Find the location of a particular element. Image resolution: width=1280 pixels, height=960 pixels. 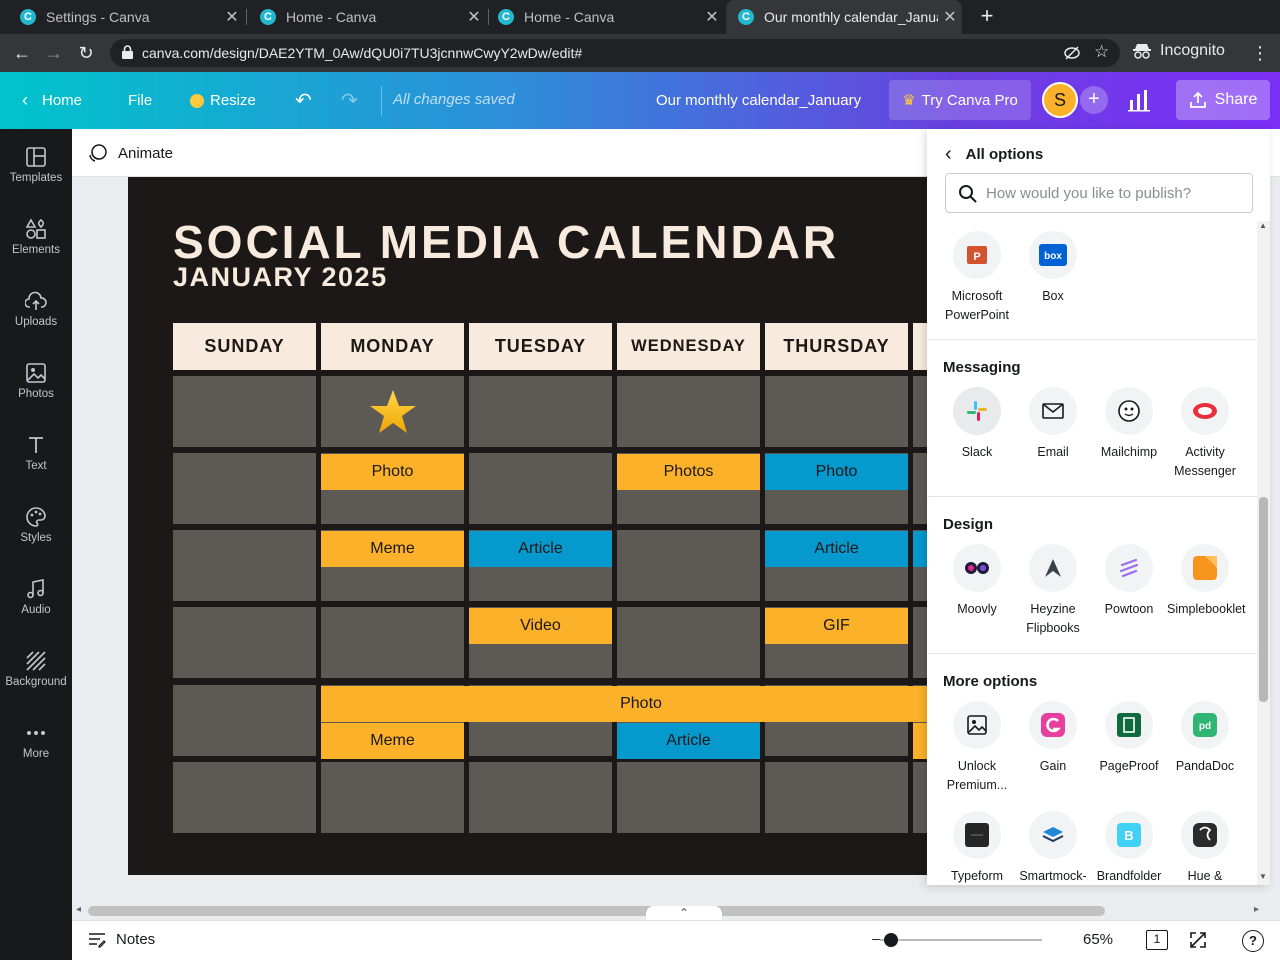

app-smartmockups: Smartmock- is located at coordinates (1053, 848).